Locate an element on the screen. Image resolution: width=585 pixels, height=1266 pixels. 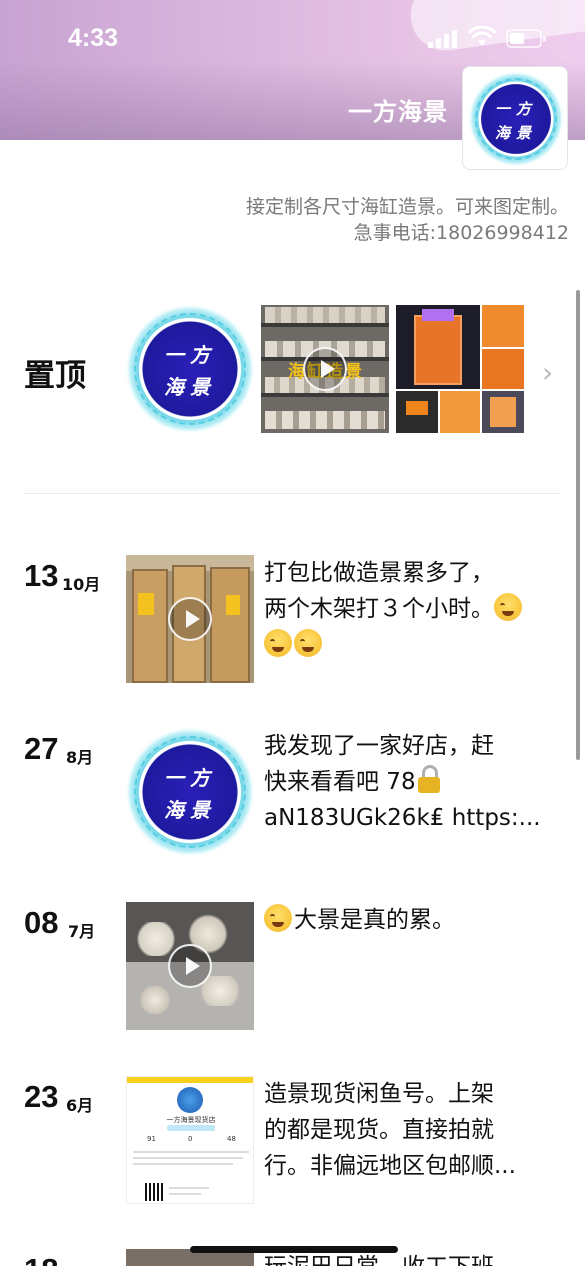
status-time: 4:33 is located at coordinates (93, 38).